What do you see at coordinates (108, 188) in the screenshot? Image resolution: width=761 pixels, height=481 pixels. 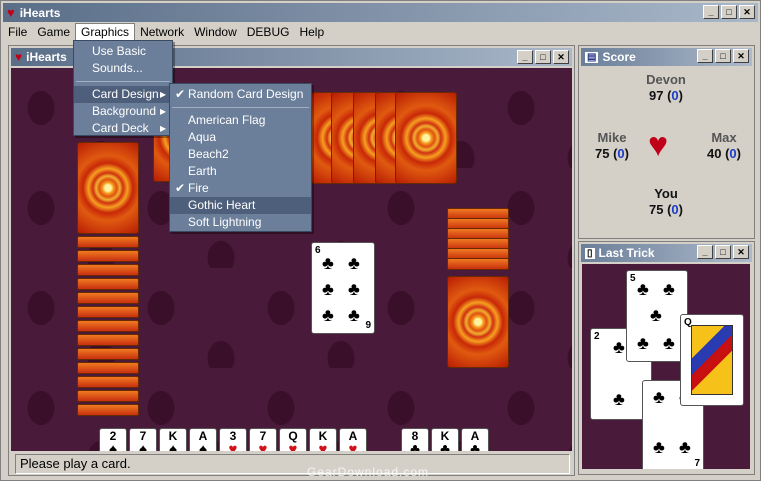 I see `west-card-back` at bounding box center [108, 188].